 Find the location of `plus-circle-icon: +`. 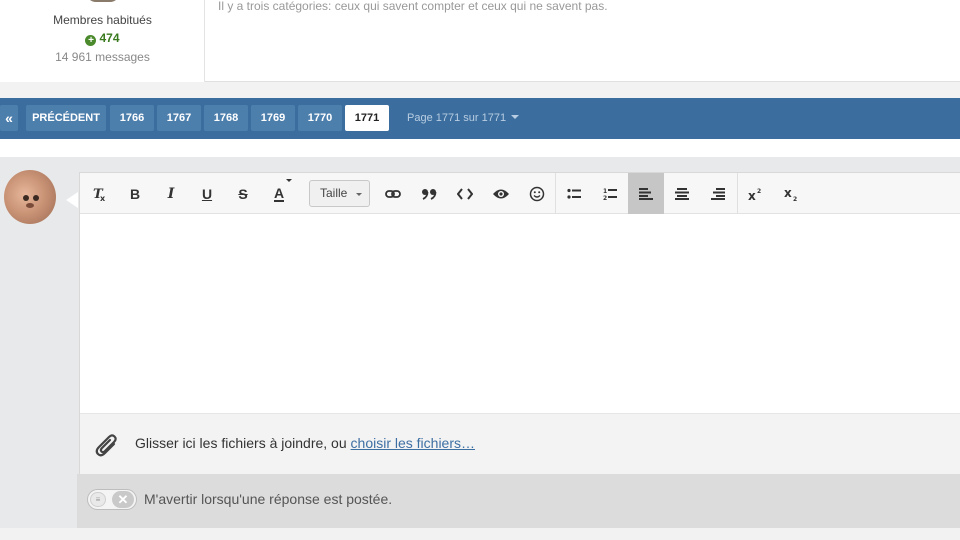

plus-circle-icon: + is located at coordinates (91, 40).